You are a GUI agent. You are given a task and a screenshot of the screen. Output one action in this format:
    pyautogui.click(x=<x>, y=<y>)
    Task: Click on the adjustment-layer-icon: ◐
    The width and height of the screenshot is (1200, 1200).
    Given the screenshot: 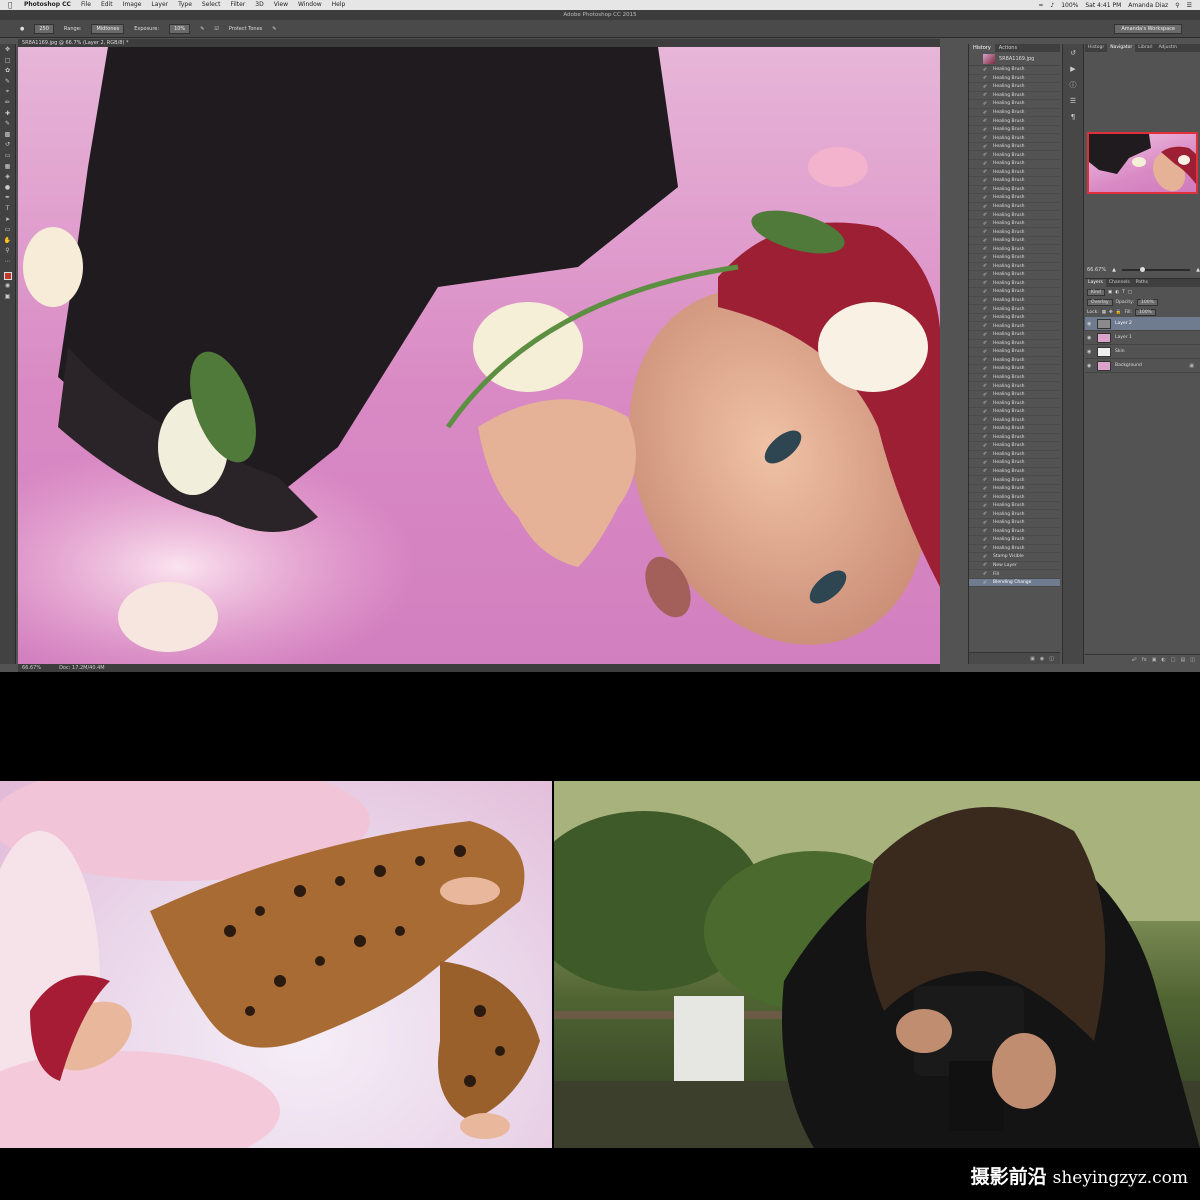 What is the action you would take?
    pyautogui.click(x=1163, y=660)
    